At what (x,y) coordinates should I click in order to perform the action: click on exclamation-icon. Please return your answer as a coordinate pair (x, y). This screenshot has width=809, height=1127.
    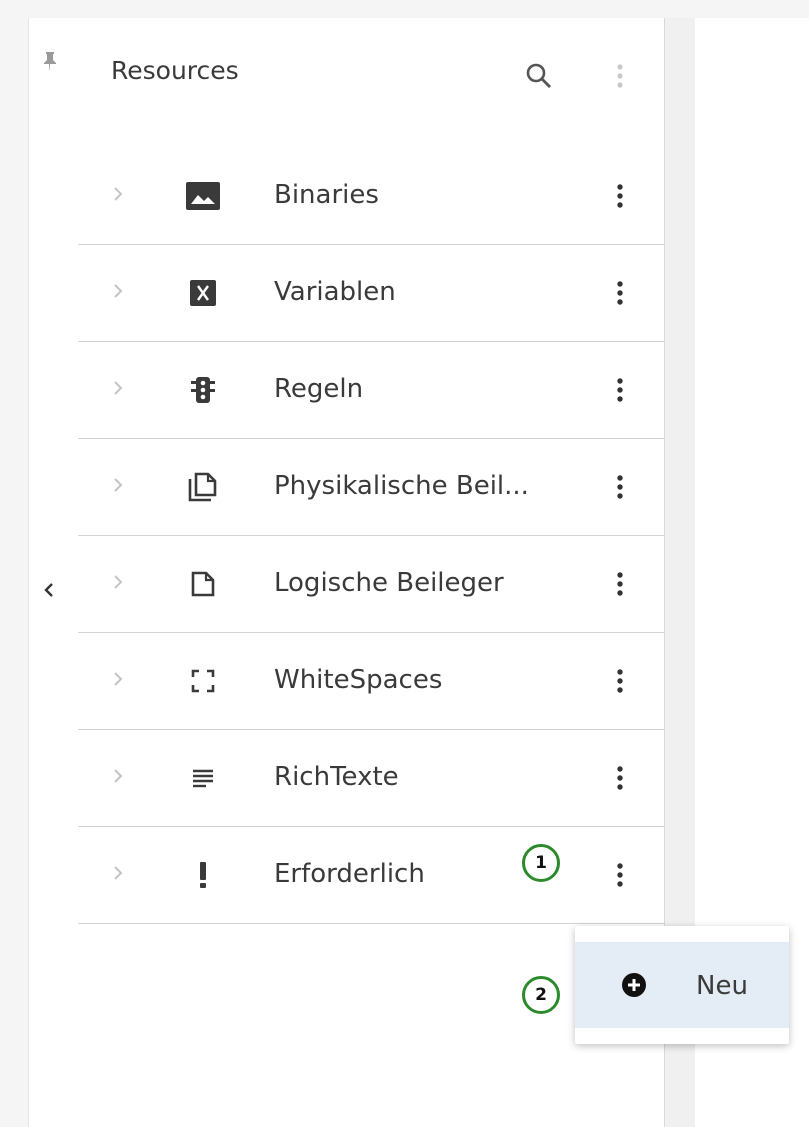
    Looking at the image, I should click on (203, 875).